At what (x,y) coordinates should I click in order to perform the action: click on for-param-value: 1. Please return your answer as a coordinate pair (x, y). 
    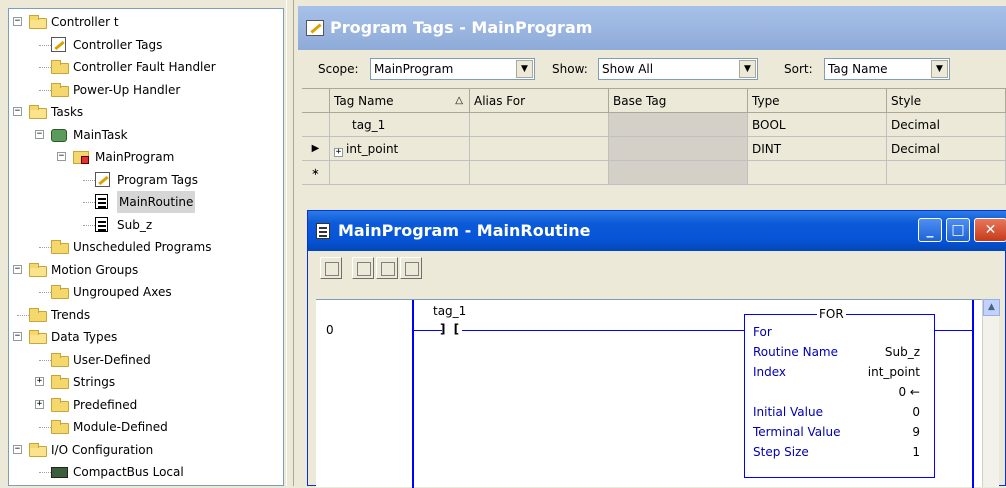
    Looking at the image, I should click on (916, 452).